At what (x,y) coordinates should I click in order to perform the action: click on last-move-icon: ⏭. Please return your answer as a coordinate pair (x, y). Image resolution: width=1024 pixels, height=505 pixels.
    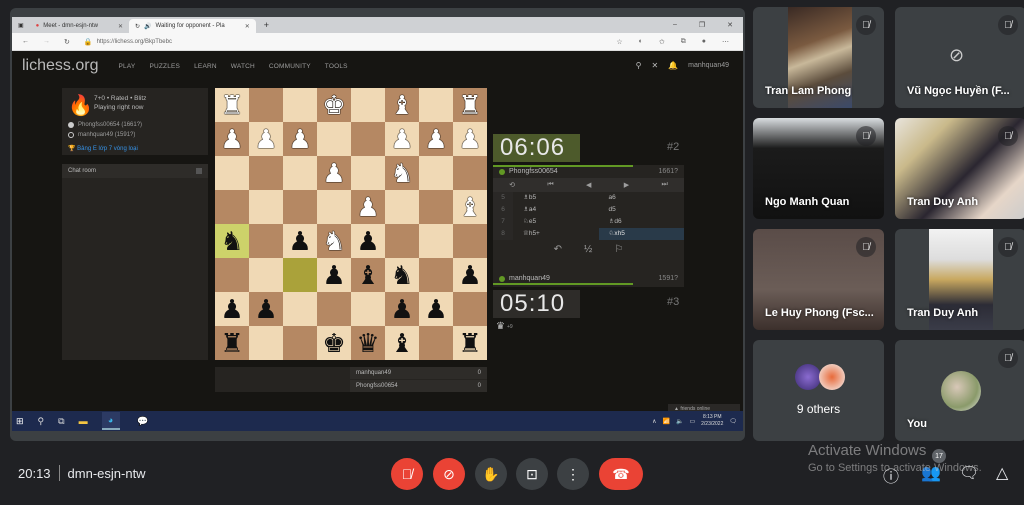
    Looking at the image, I should click on (665, 185).